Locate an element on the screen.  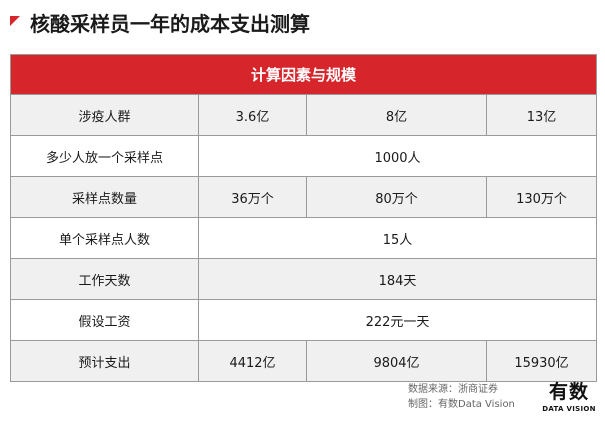
table-cell: 13亿 is located at coordinates (541, 115).